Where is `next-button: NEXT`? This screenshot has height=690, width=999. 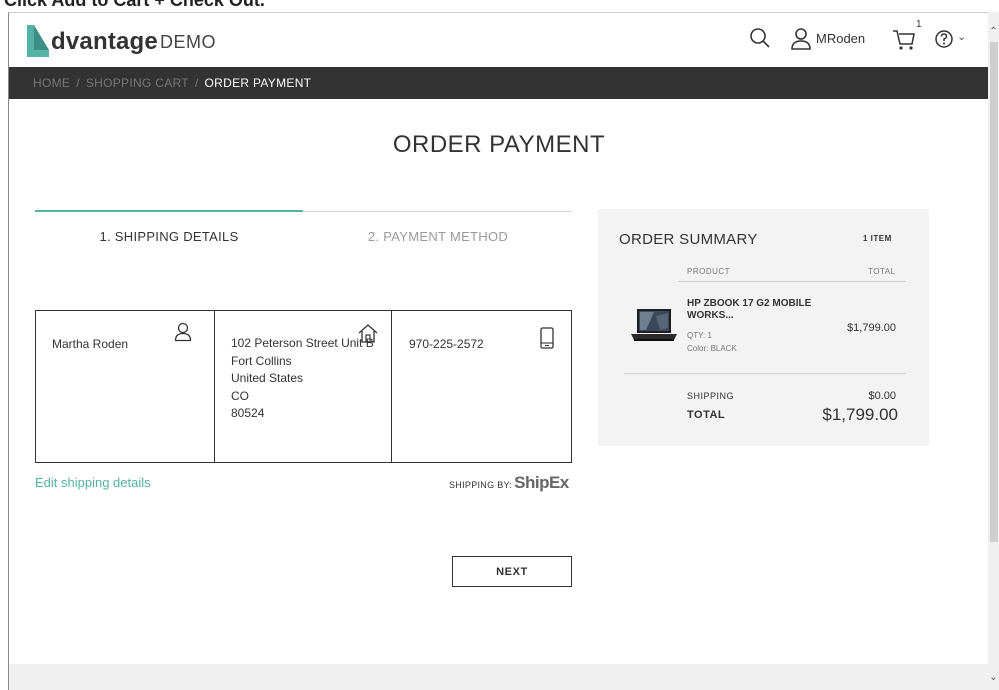 next-button: NEXT is located at coordinates (512, 571).